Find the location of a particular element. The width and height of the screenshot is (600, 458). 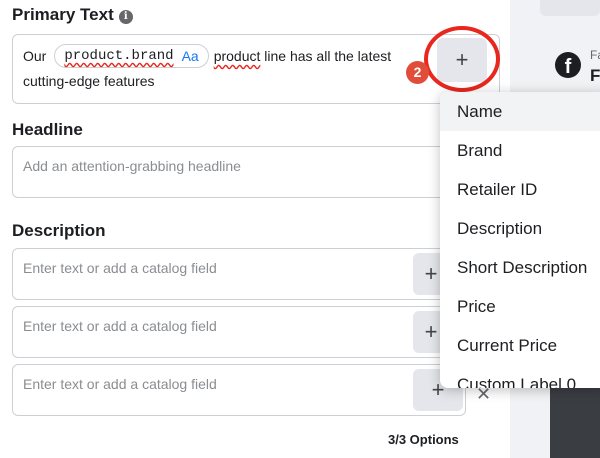

highlight-circle is located at coordinates (462, 59).